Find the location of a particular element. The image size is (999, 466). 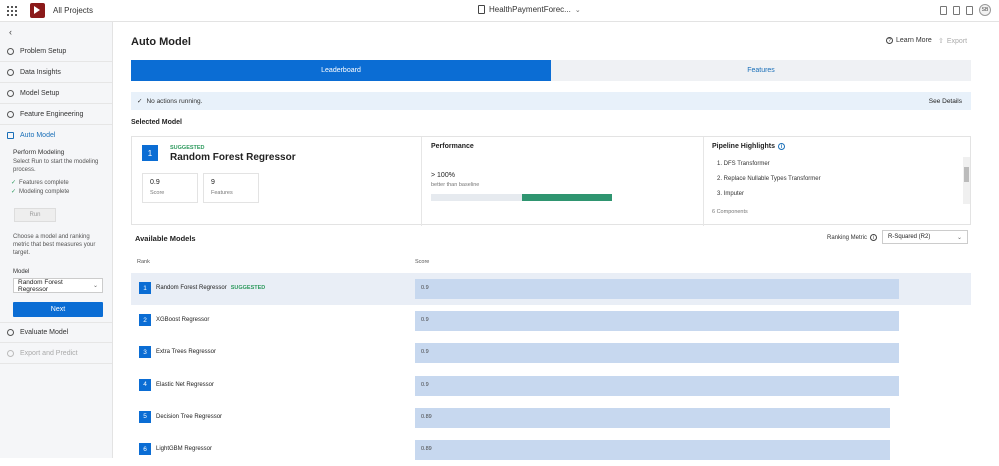

table-row: 5 Decision Tree Regressor 0.89 is located at coordinates (551, 418).